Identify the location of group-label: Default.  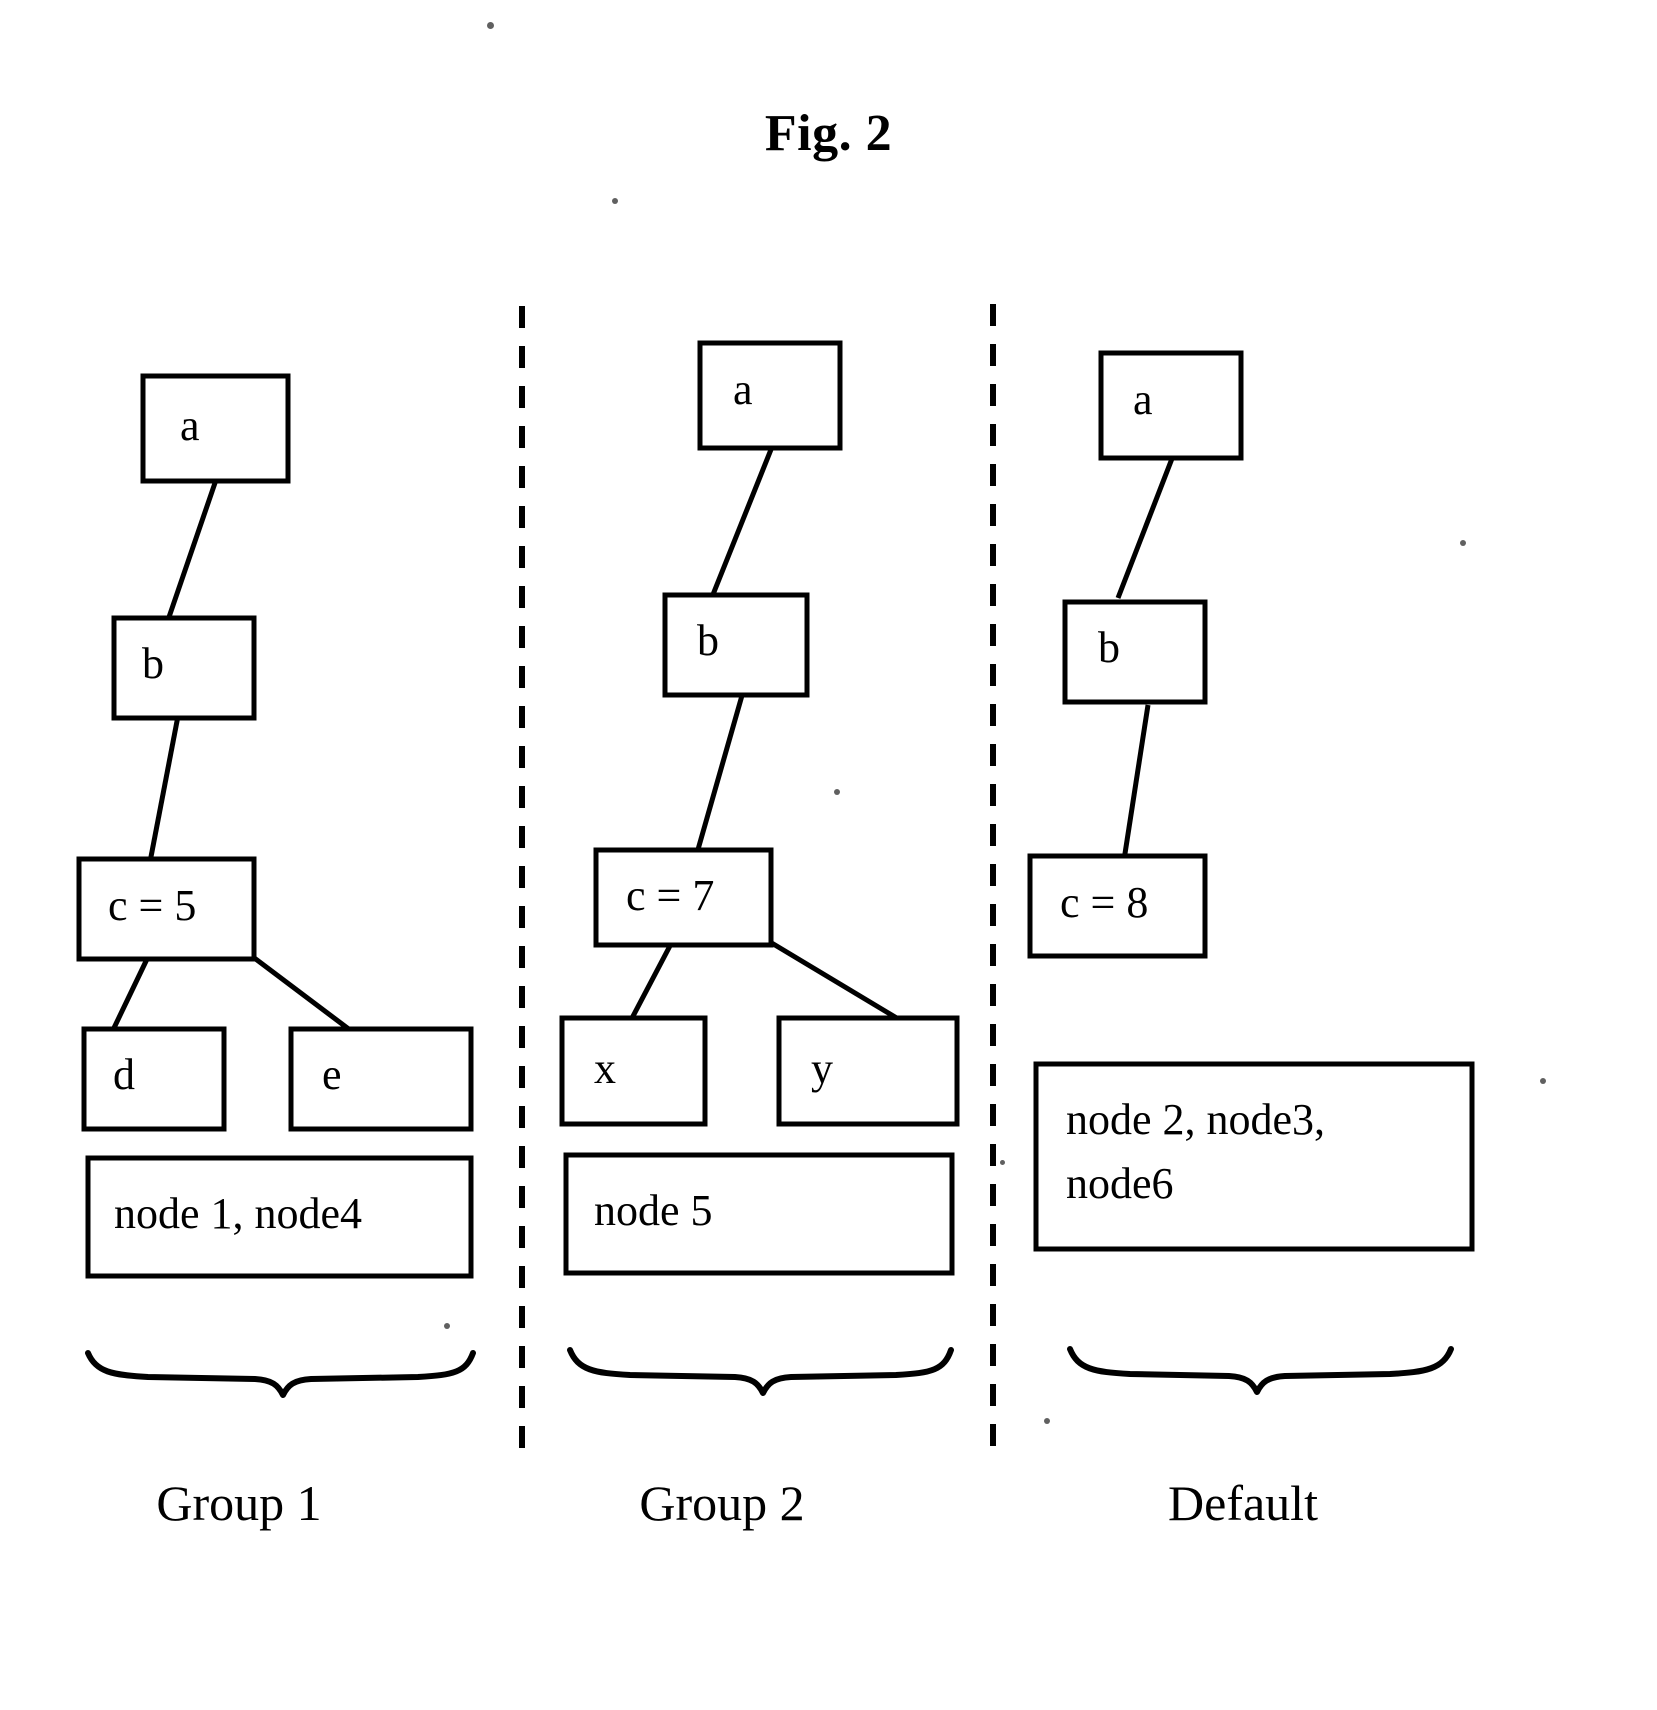
(1243, 1503).